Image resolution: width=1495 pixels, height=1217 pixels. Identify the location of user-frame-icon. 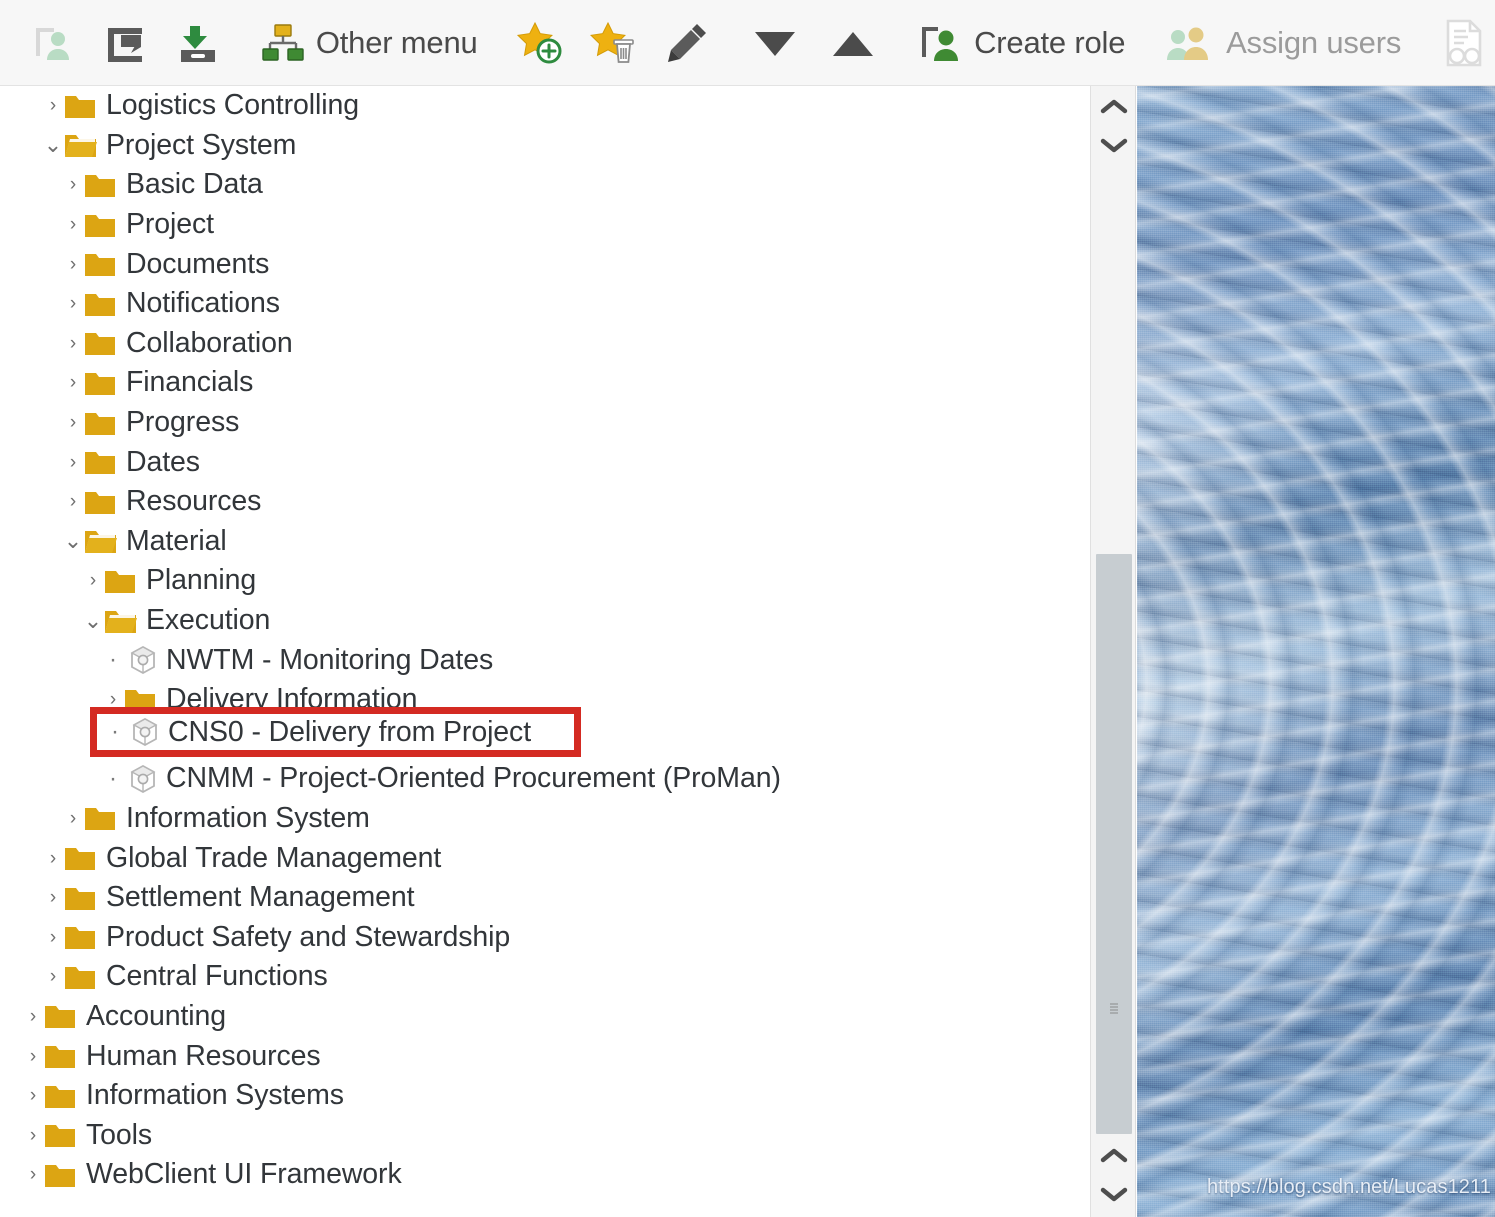
(52, 43).